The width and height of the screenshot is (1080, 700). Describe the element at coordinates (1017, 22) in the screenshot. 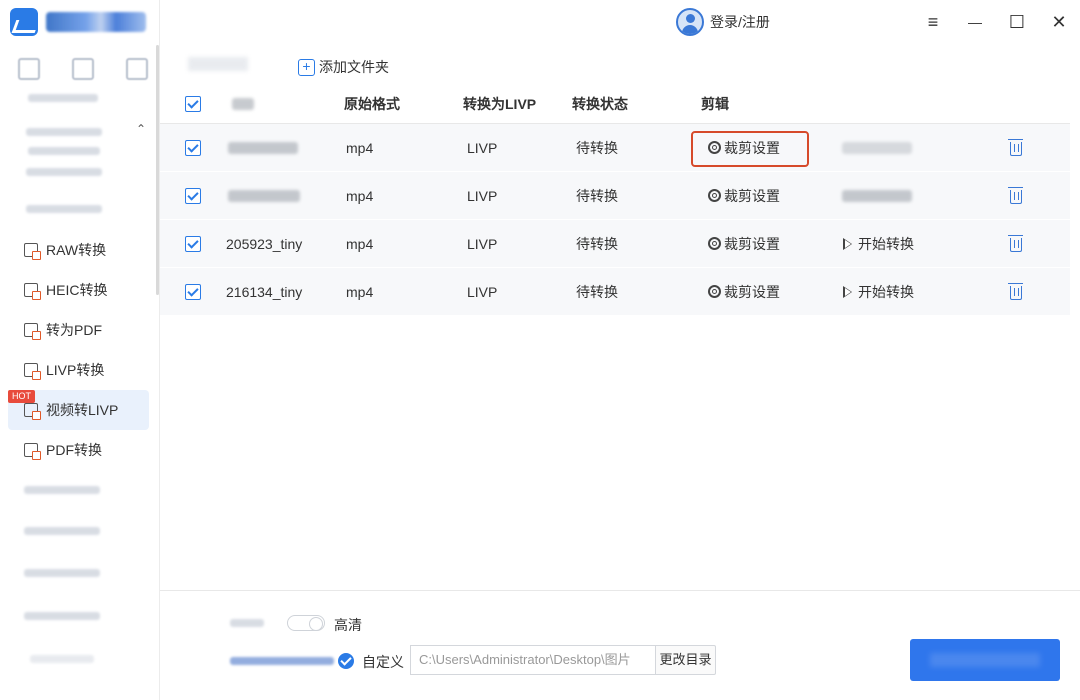

I see `maximize-icon: ☐` at that location.